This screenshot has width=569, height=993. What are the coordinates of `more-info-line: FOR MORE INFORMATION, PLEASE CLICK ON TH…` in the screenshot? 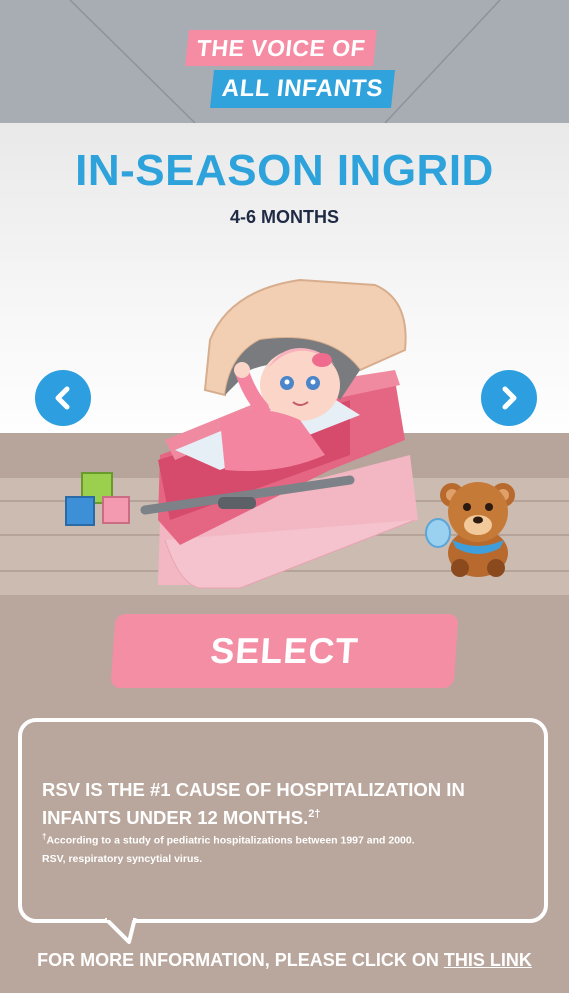 It's located at (284, 960).